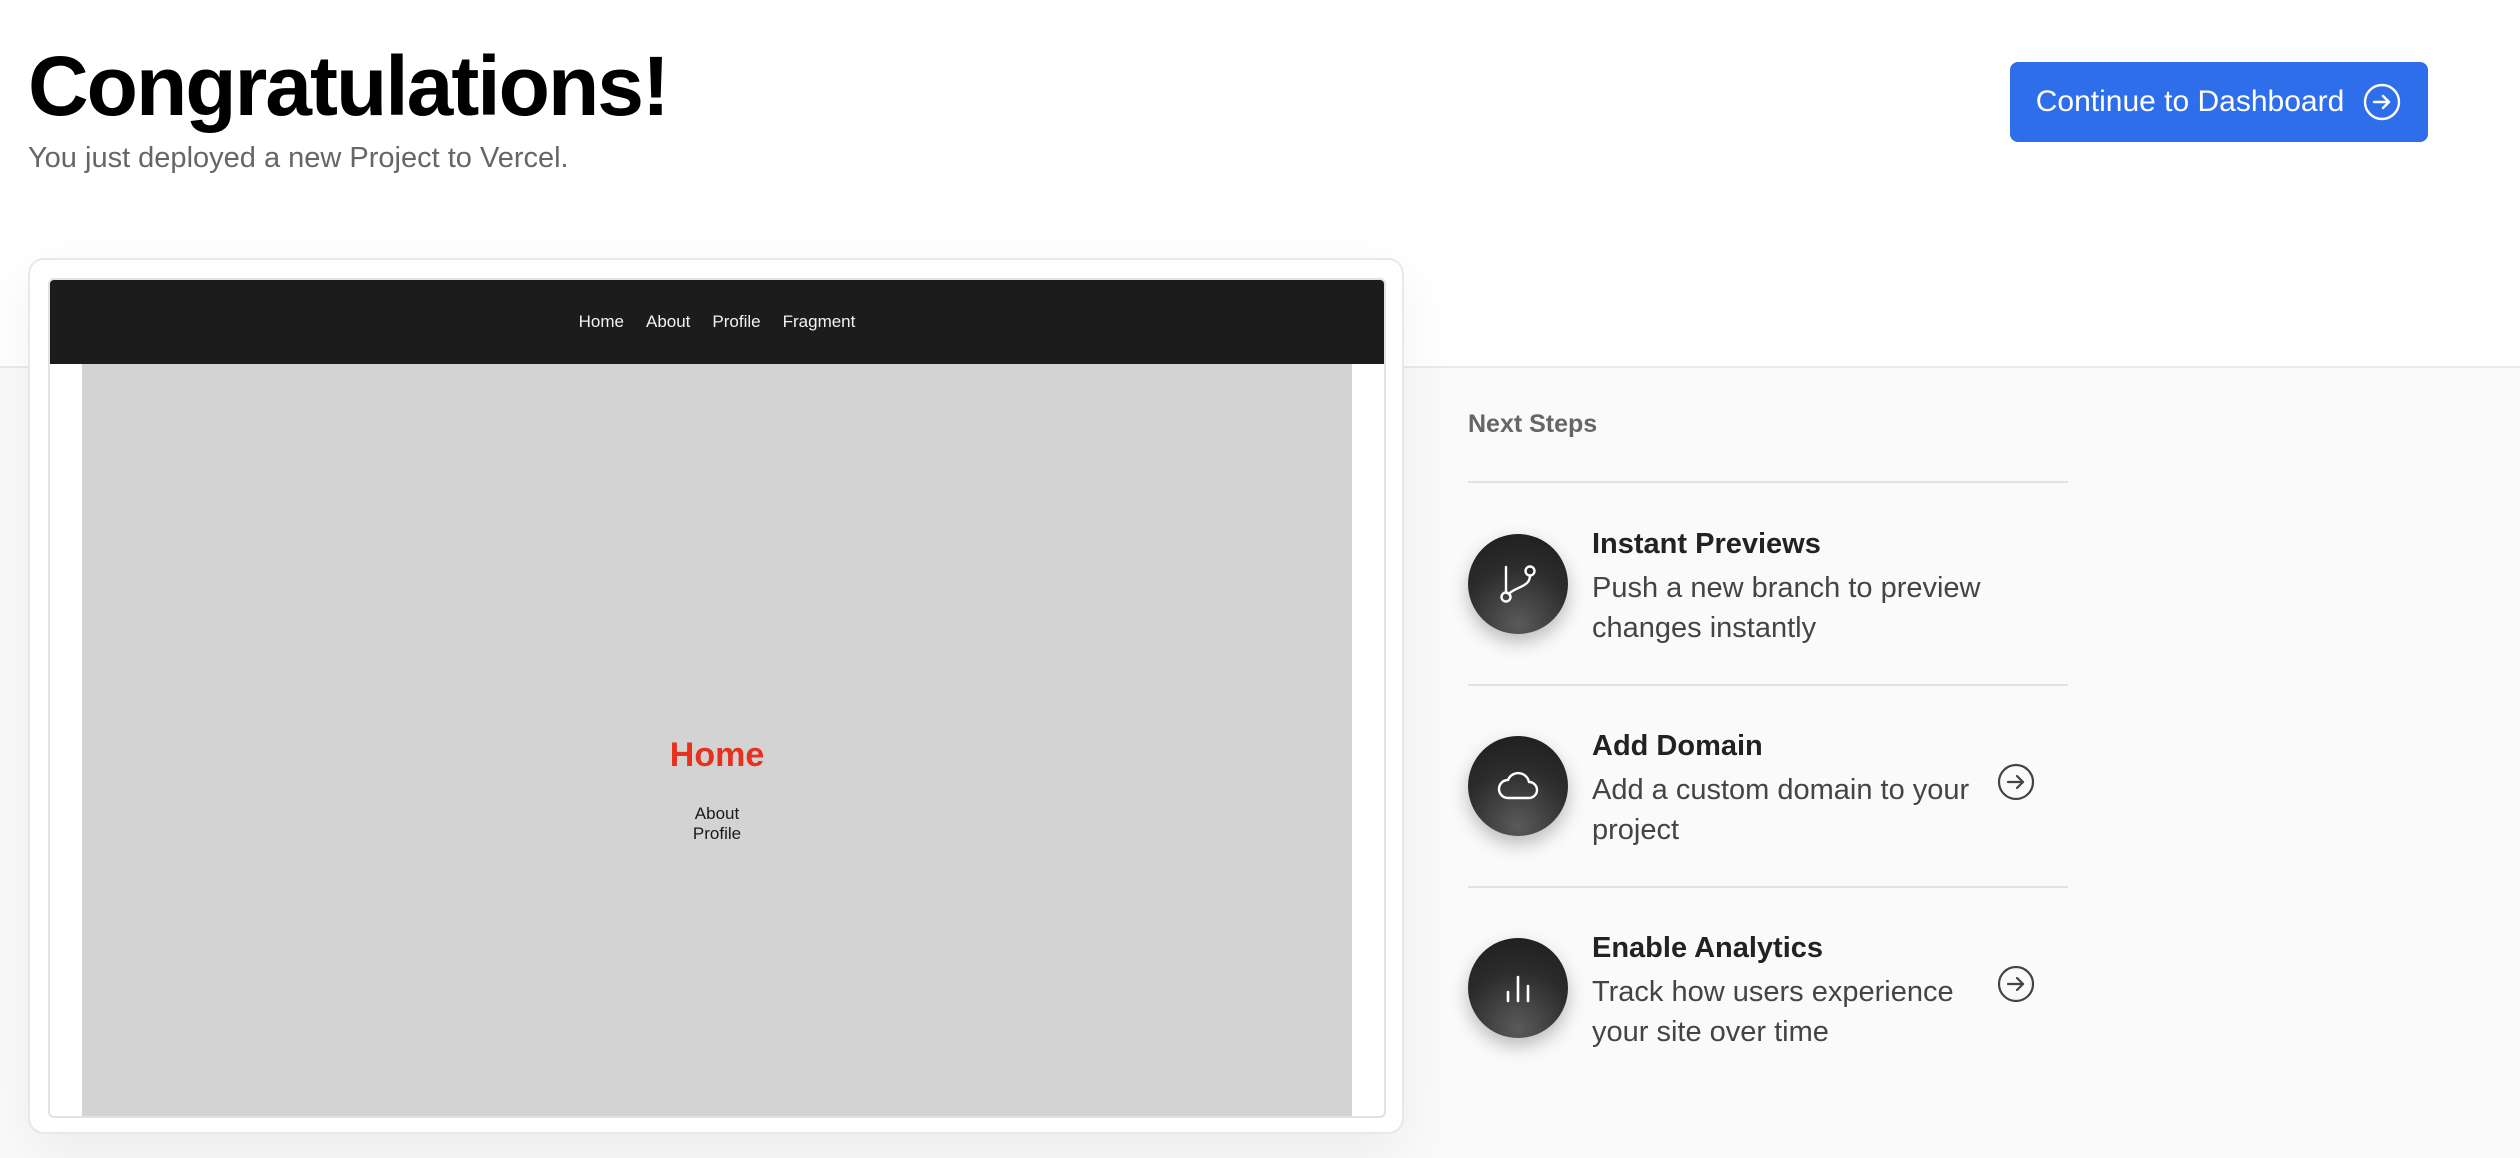 The width and height of the screenshot is (2520, 1158). What do you see at coordinates (717, 833) in the screenshot?
I see `preview-link-profile: Profile` at bounding box center [717, 833].